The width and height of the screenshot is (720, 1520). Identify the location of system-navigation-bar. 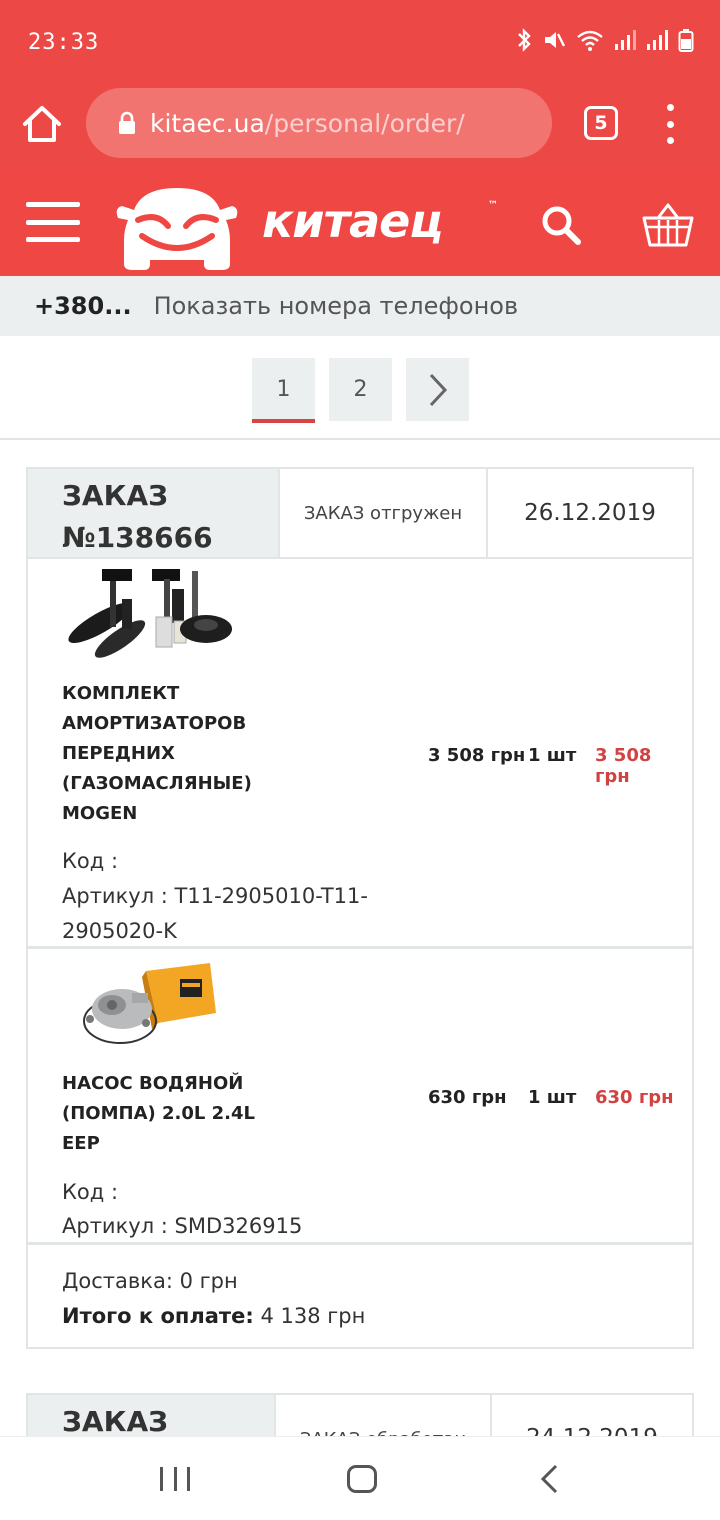
(360, 1478).